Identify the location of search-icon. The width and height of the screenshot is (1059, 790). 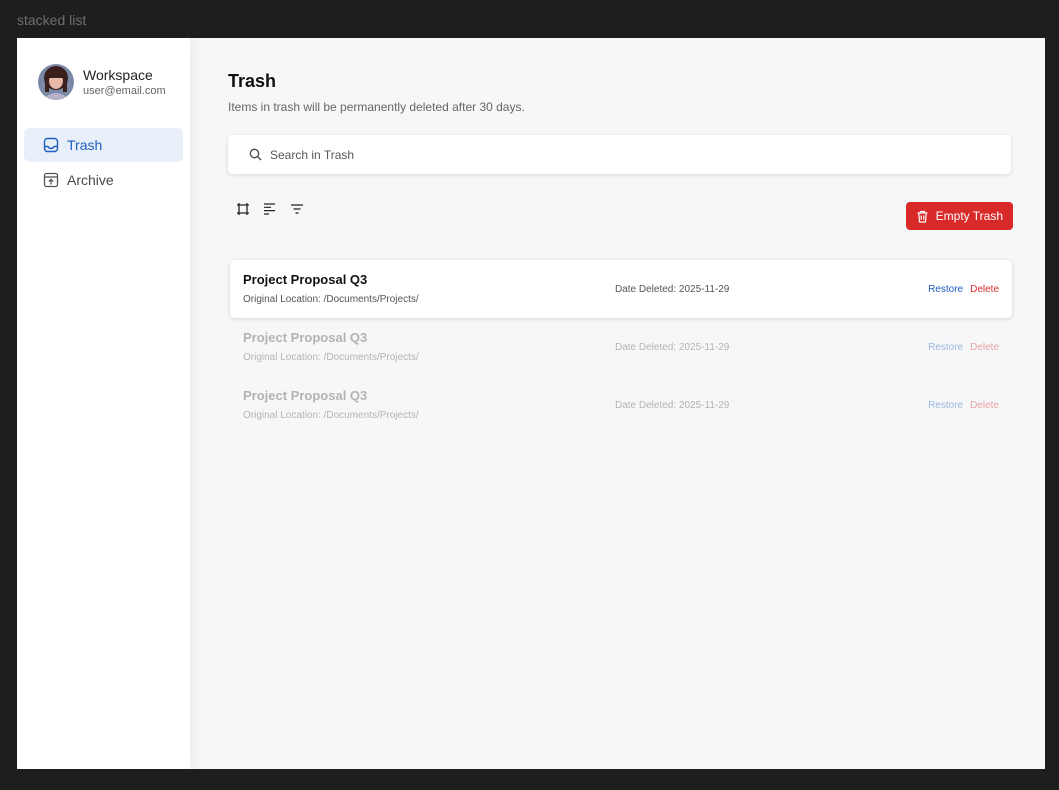
(255, 154).